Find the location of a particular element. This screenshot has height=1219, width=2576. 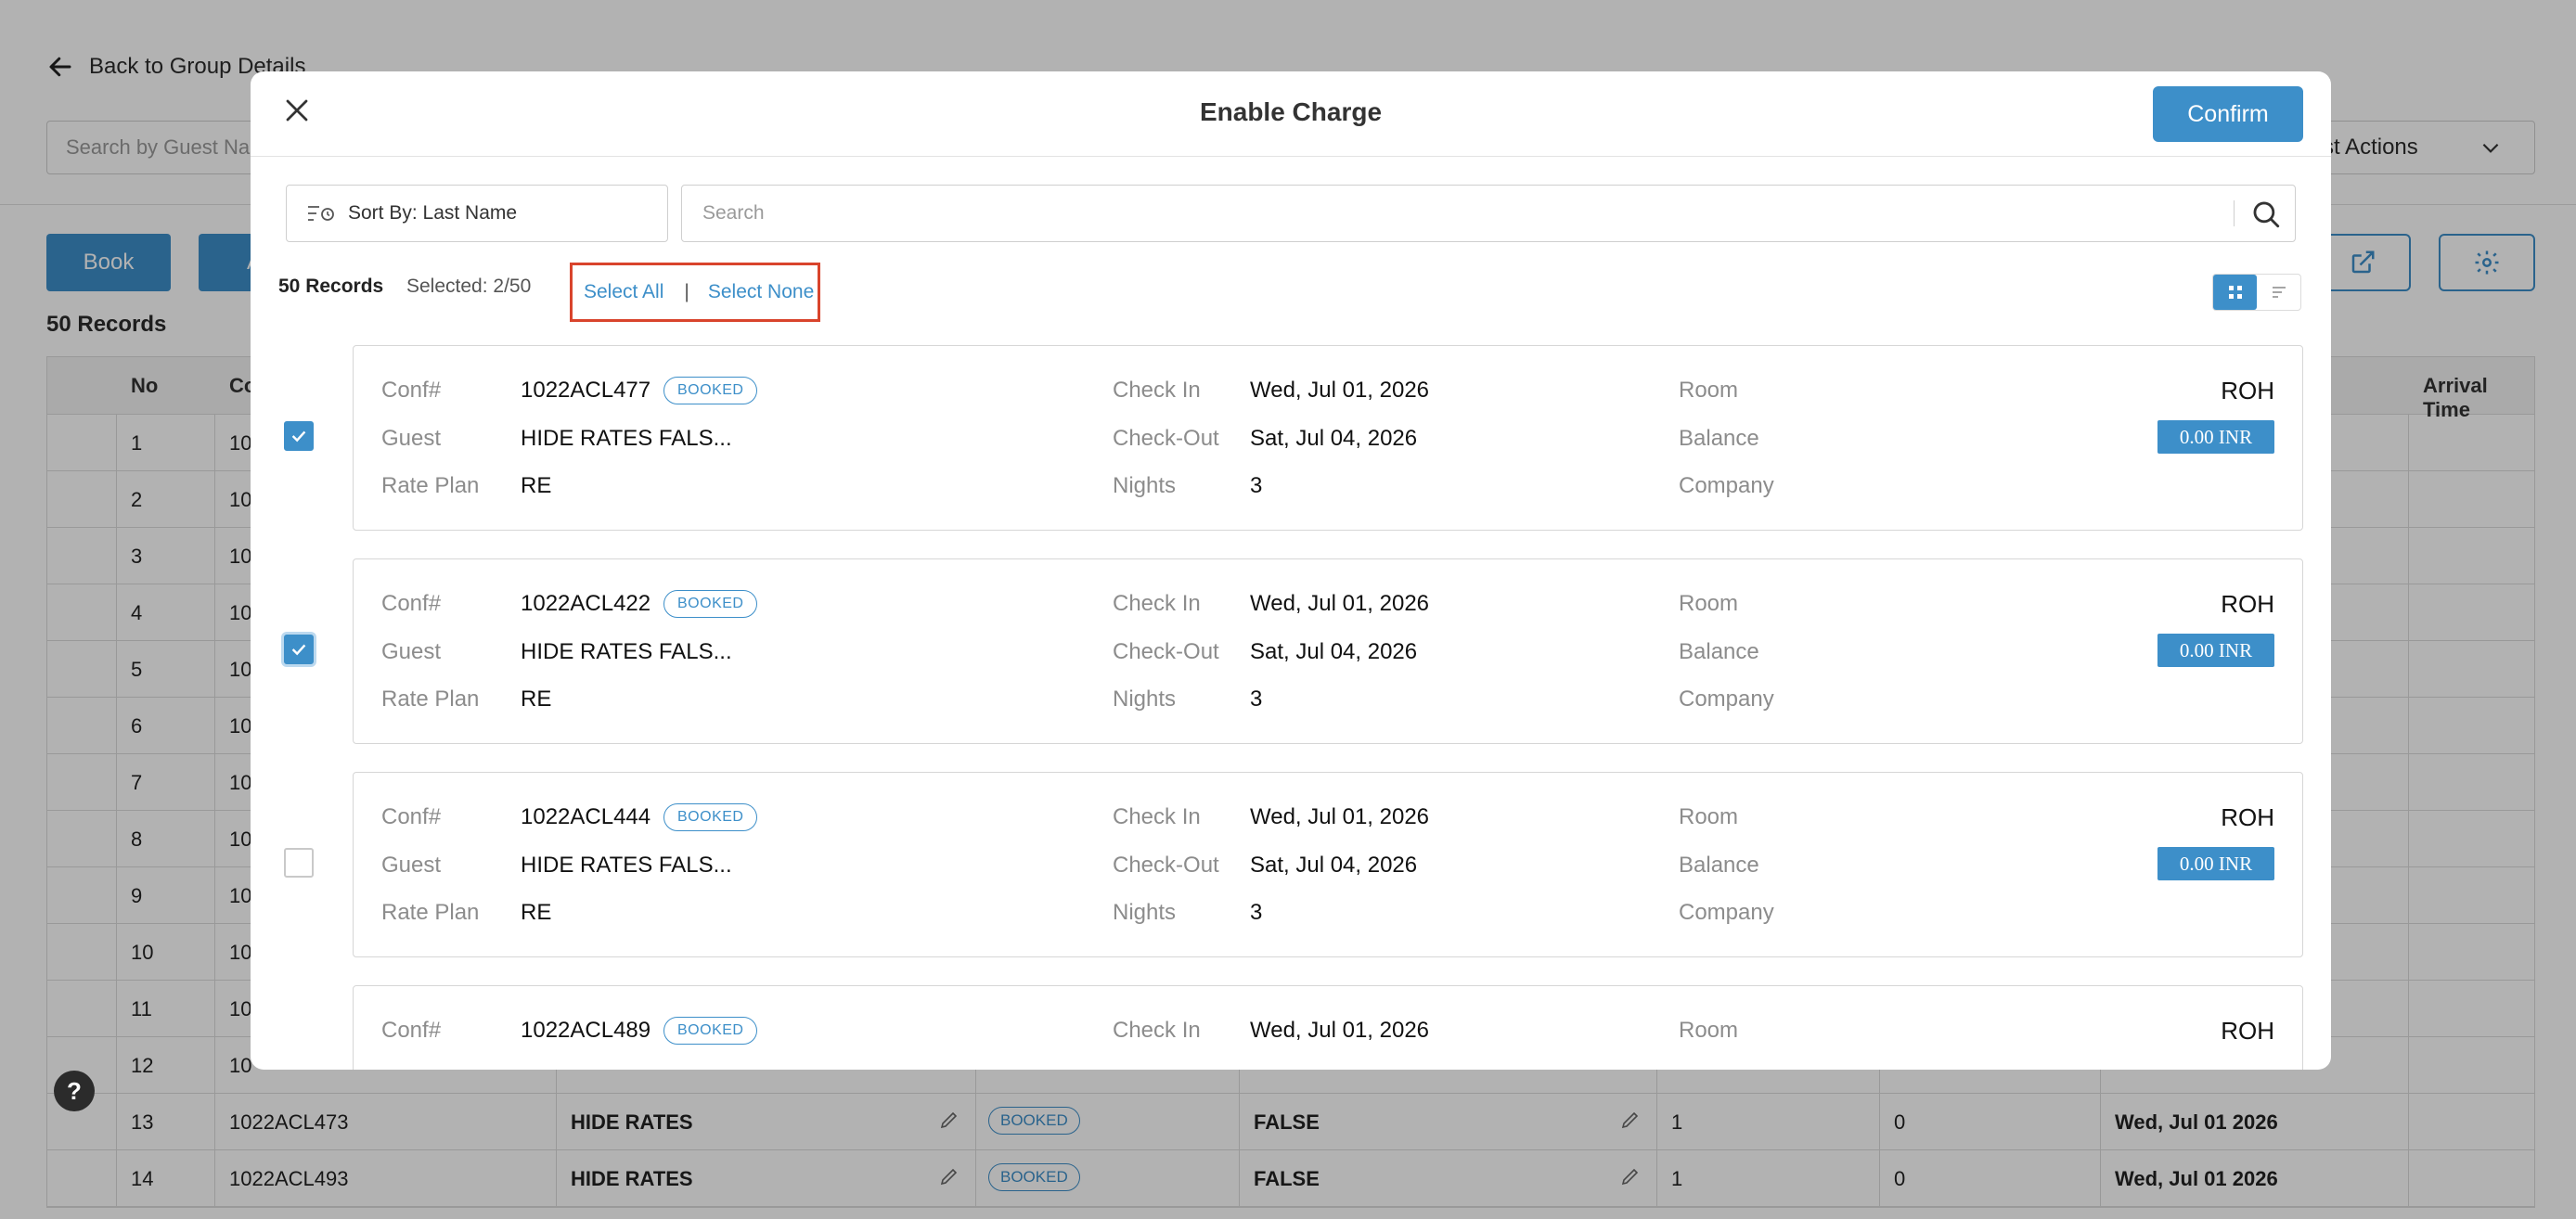

grid-icon is located at coordinates (2235, 292).